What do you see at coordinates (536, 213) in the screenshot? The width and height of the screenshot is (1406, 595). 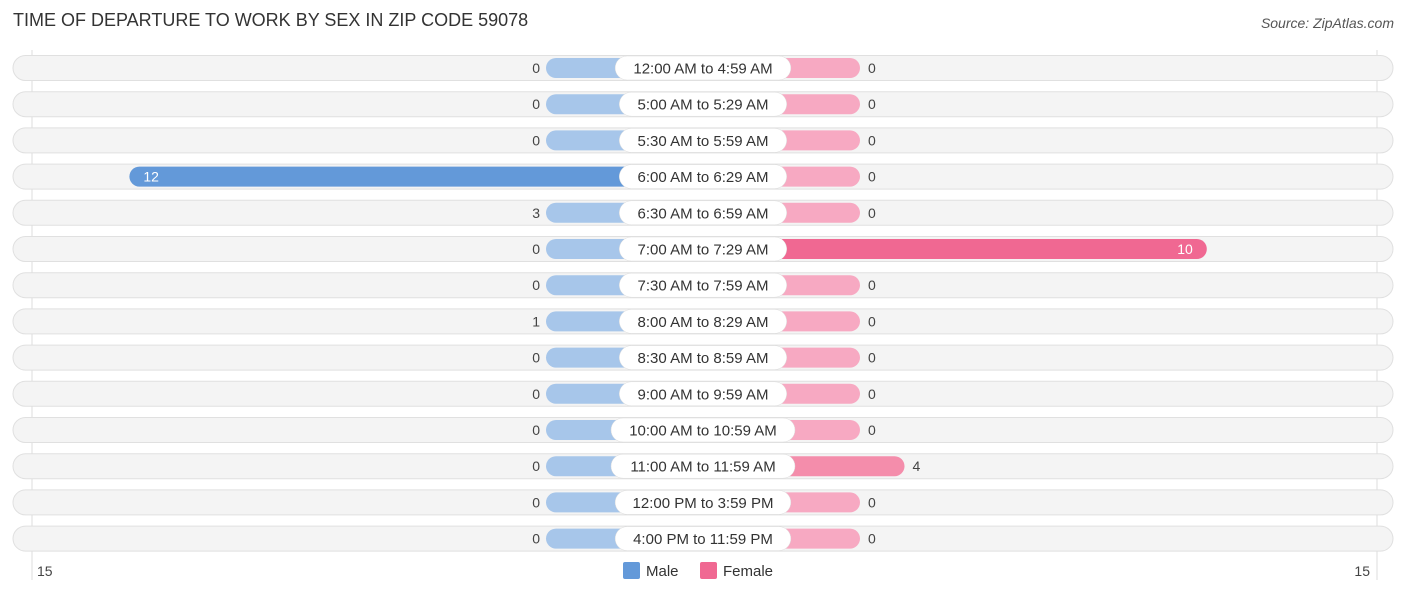 I see `male-value-label: 3` at bounding box center [536, 213].